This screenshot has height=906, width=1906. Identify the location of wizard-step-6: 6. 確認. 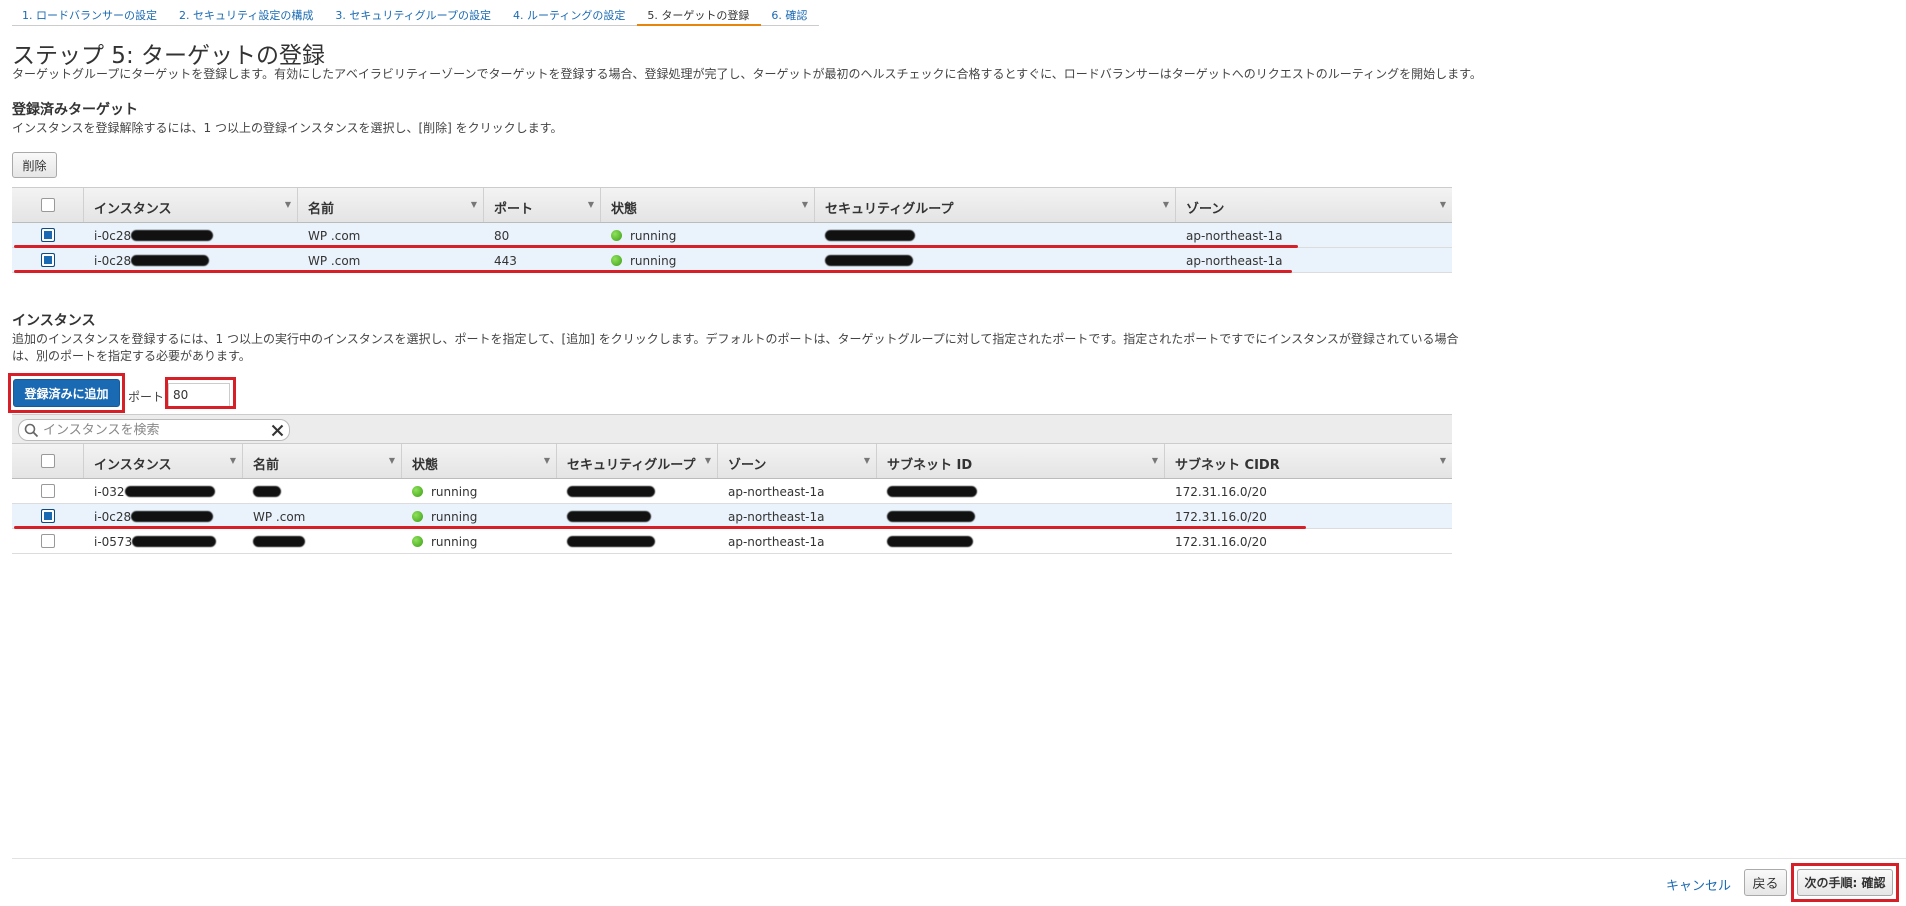
(790, 13).